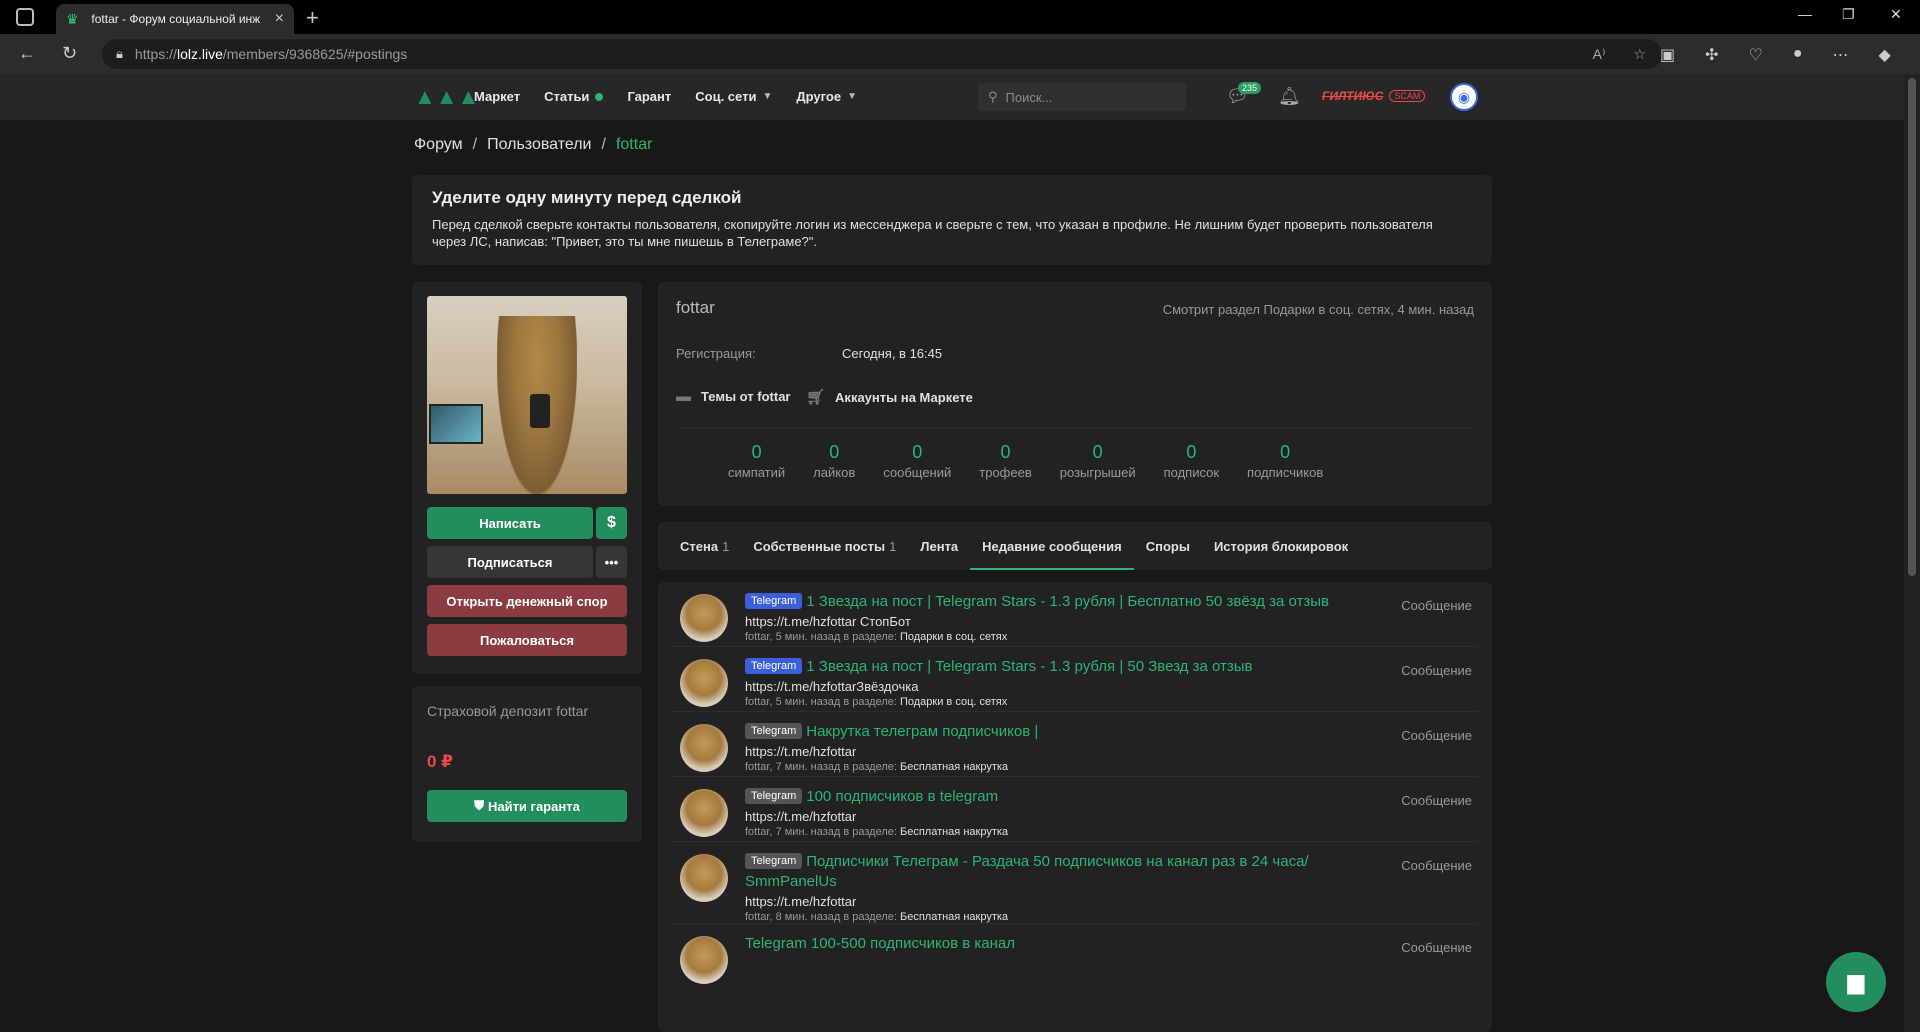  What do you see at coordinates (1005, 461) in the screenshot?
I see `counter-trophies: 0 трофеев` at bounding box center [1005, 461].